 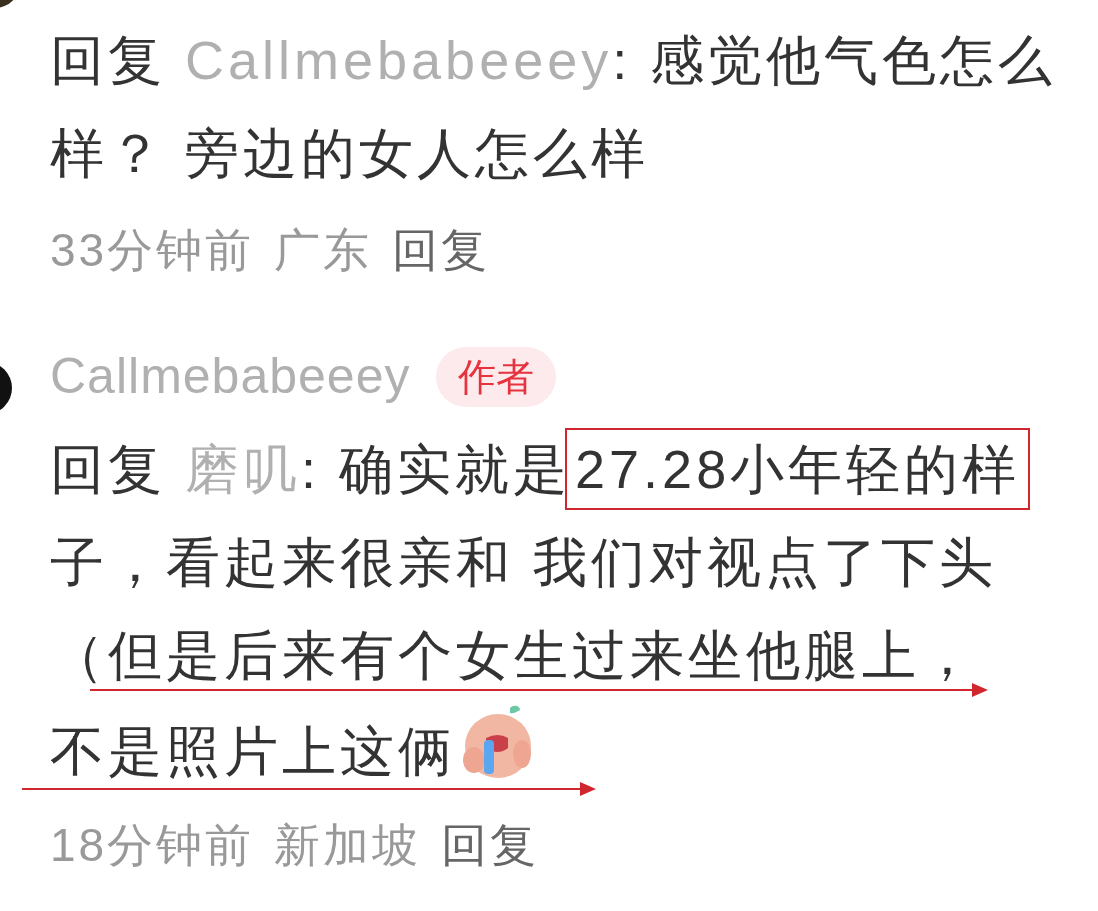 What do you see at coordinates (348, 845) in the screenshot?
I see `comment-location: 新加坡` at bounding box center [348, 845].